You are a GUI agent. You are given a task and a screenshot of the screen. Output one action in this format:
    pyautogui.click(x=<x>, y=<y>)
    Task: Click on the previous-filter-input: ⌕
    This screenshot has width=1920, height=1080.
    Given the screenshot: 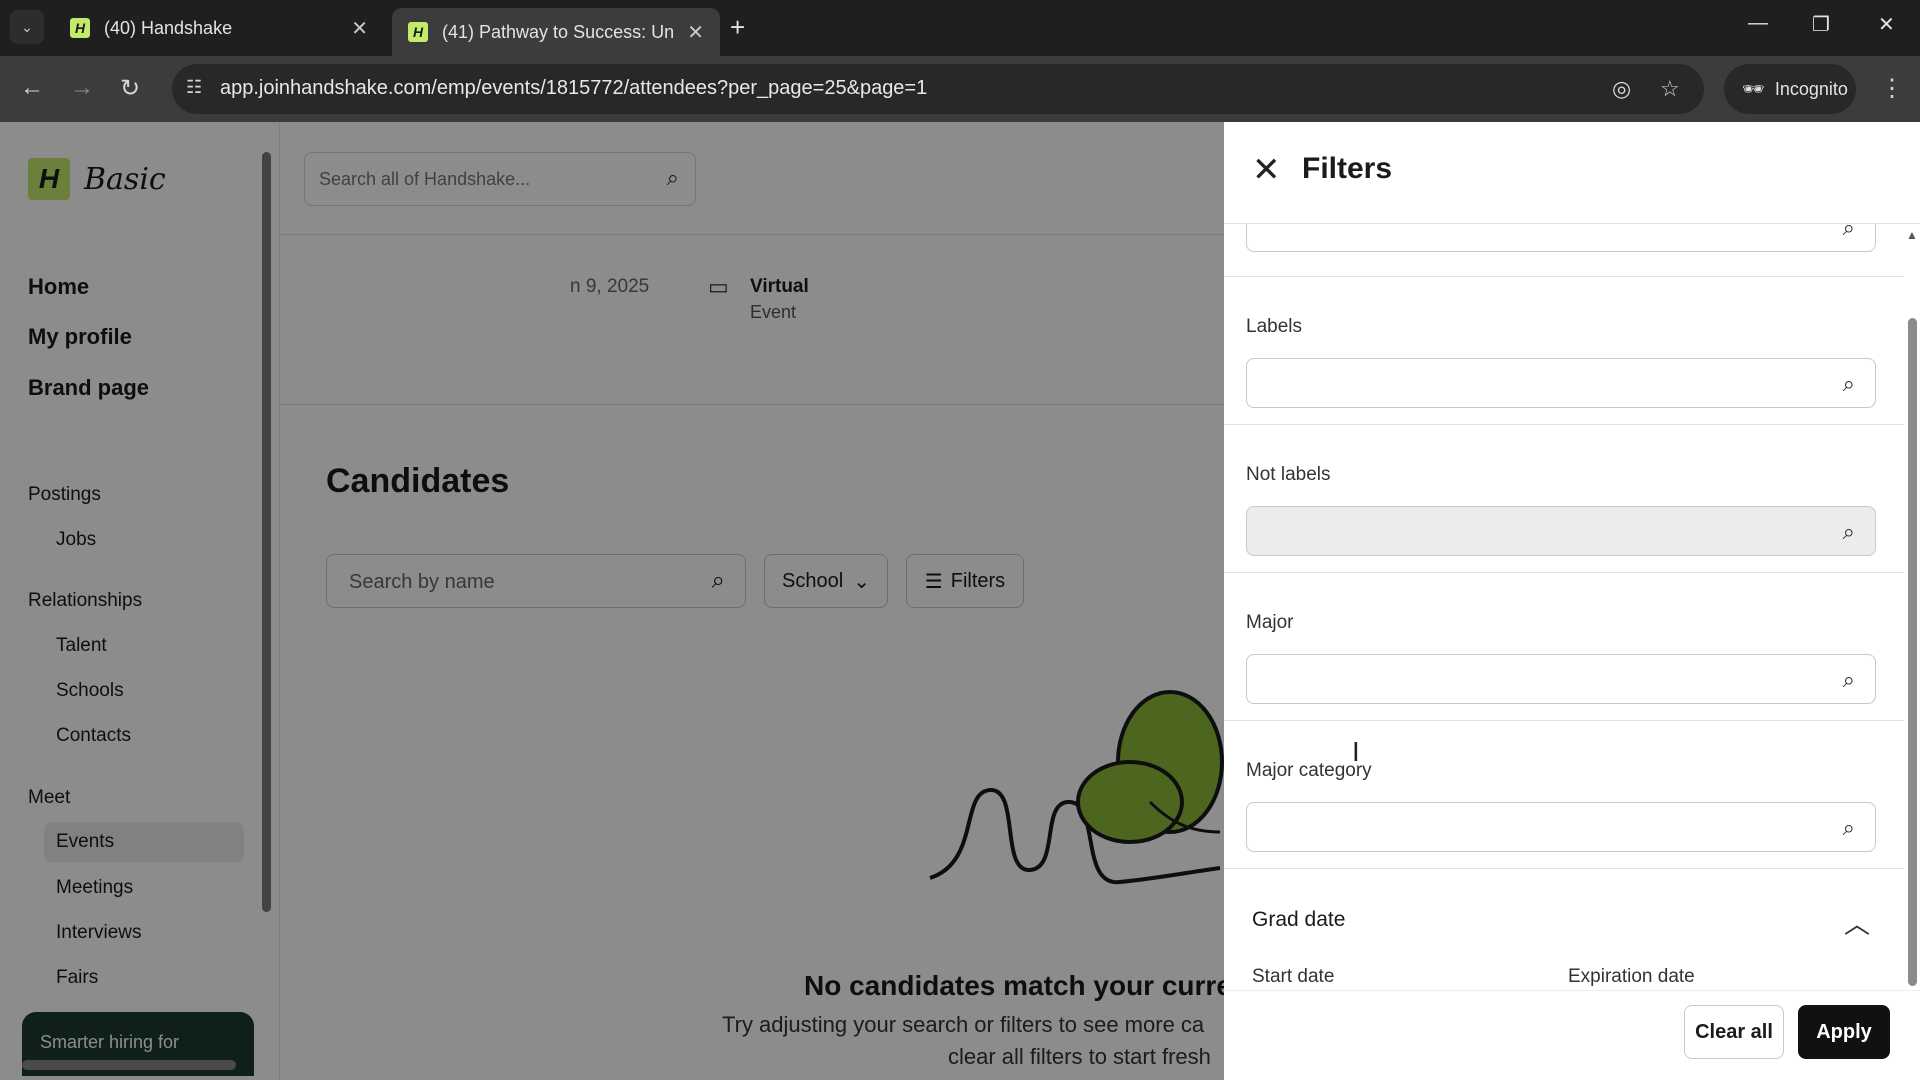 What is the action you would take?
    pyautogui.click(x=1561, y=238)
    